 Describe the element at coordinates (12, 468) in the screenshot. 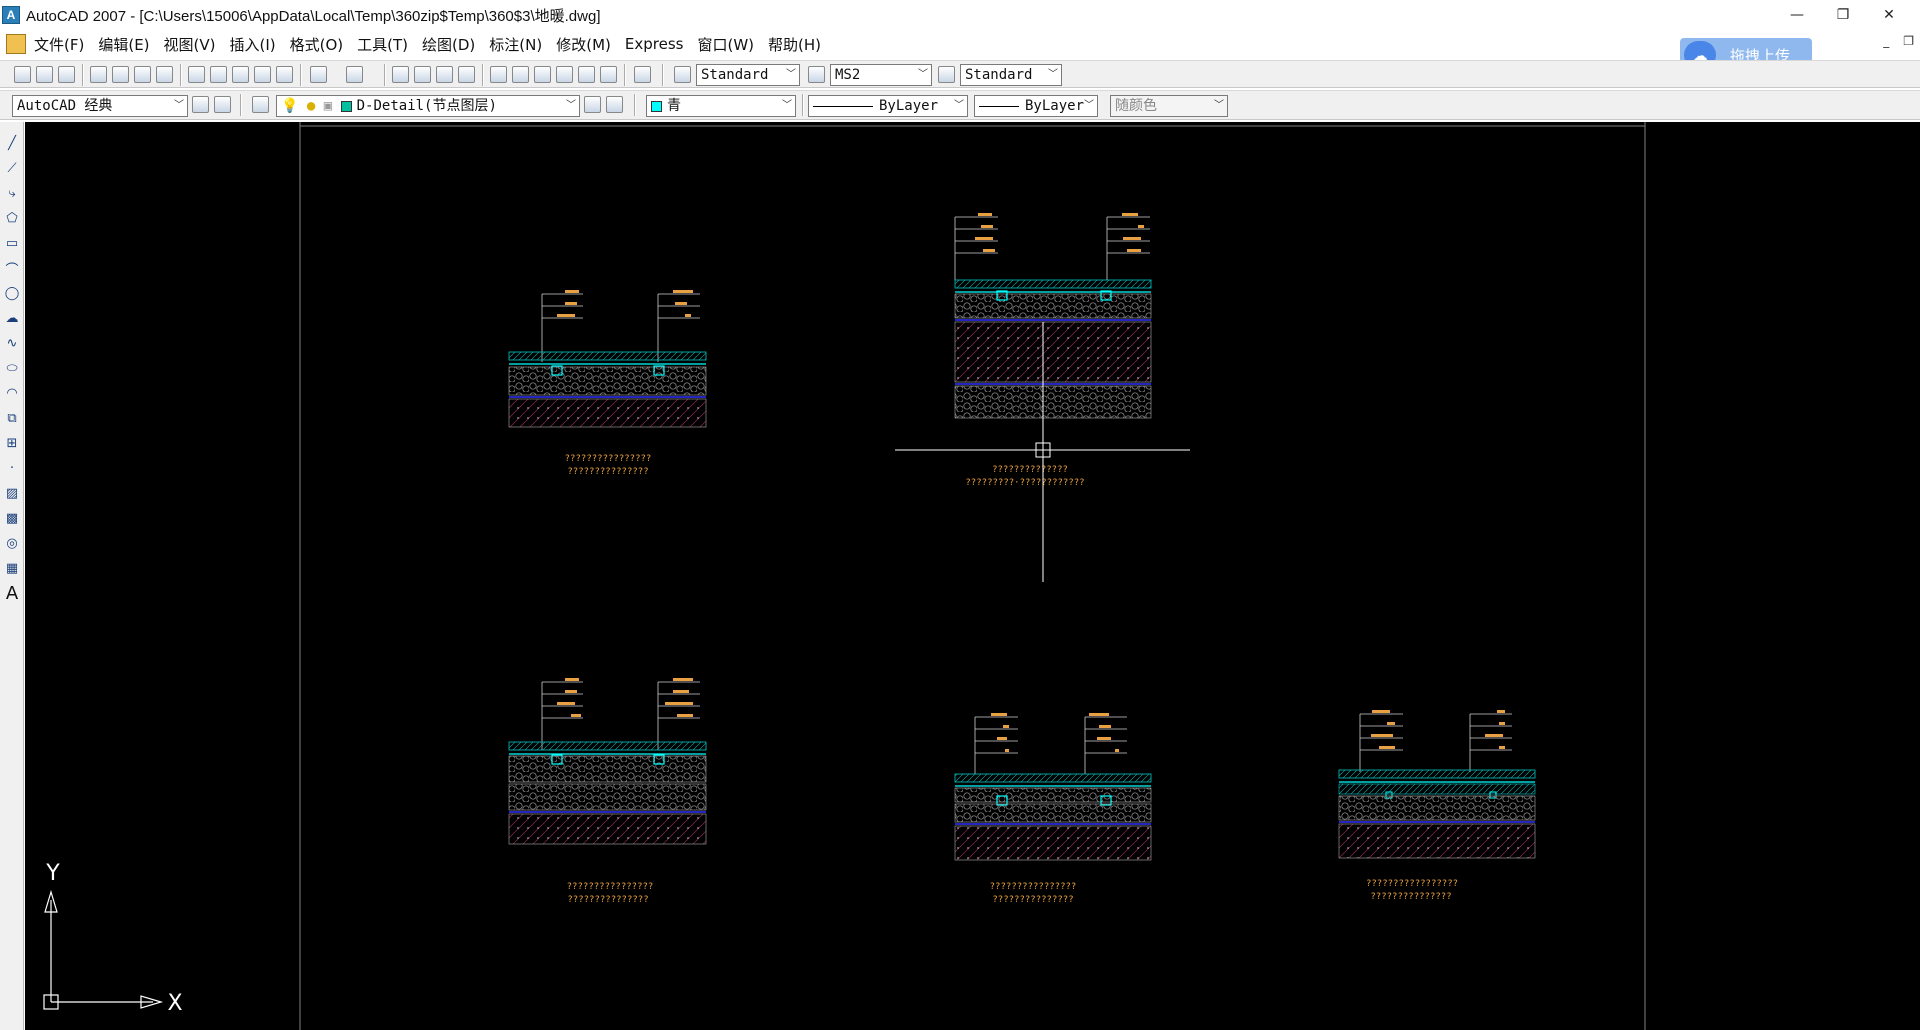

I see `point-icon: ·` at that location.